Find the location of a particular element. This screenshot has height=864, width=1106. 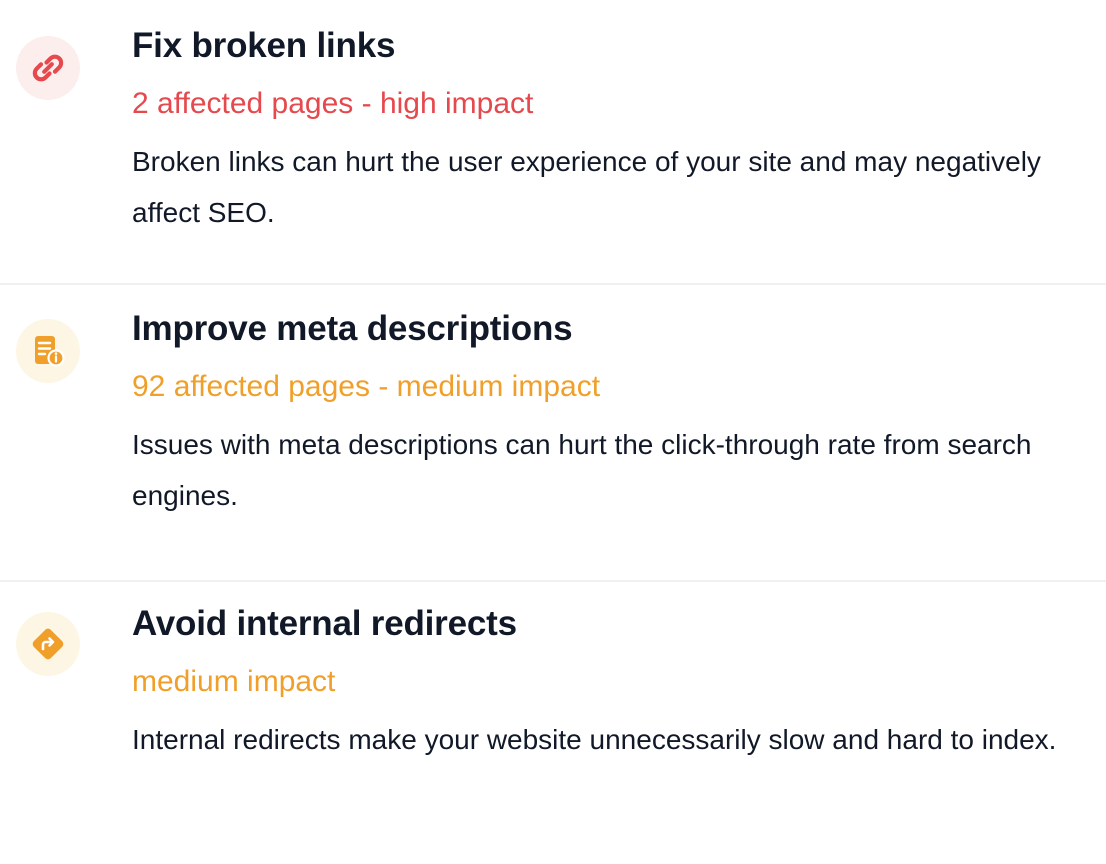

issue-impact: 2 affected pages - high impact is located at coordinates (333, 103).